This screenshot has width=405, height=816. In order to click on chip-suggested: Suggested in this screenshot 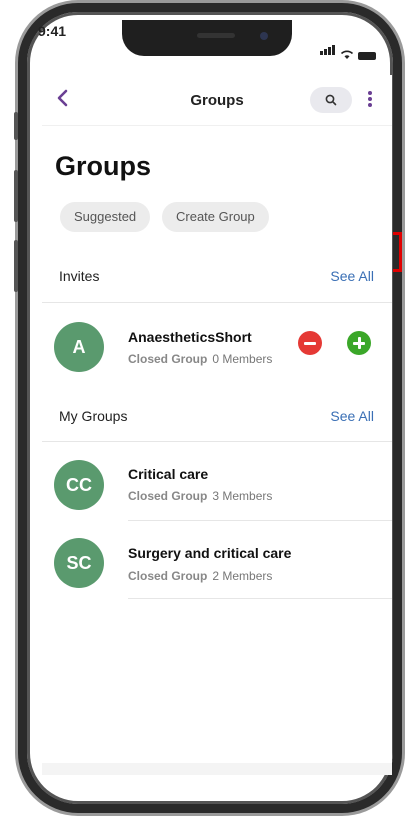, I will do `click(105, 217)`.